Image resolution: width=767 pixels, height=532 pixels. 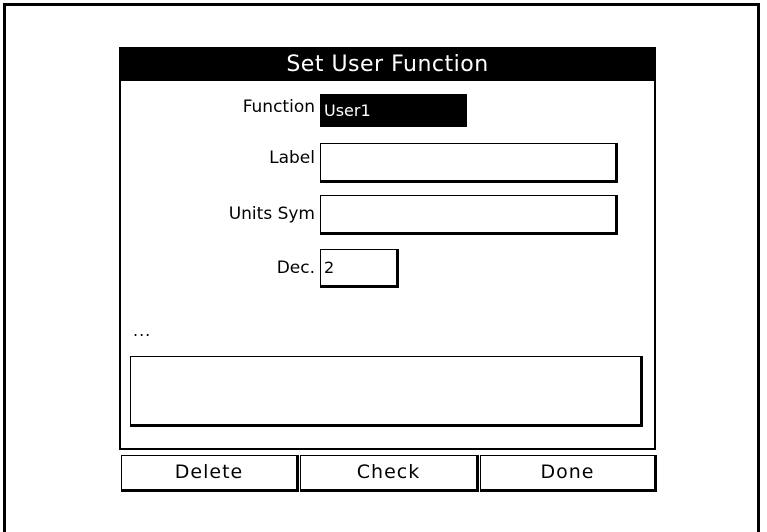 What do you see at coordinates (386, 391) in the screenshot?
I see `message-box` at bounding box center [386, 391].